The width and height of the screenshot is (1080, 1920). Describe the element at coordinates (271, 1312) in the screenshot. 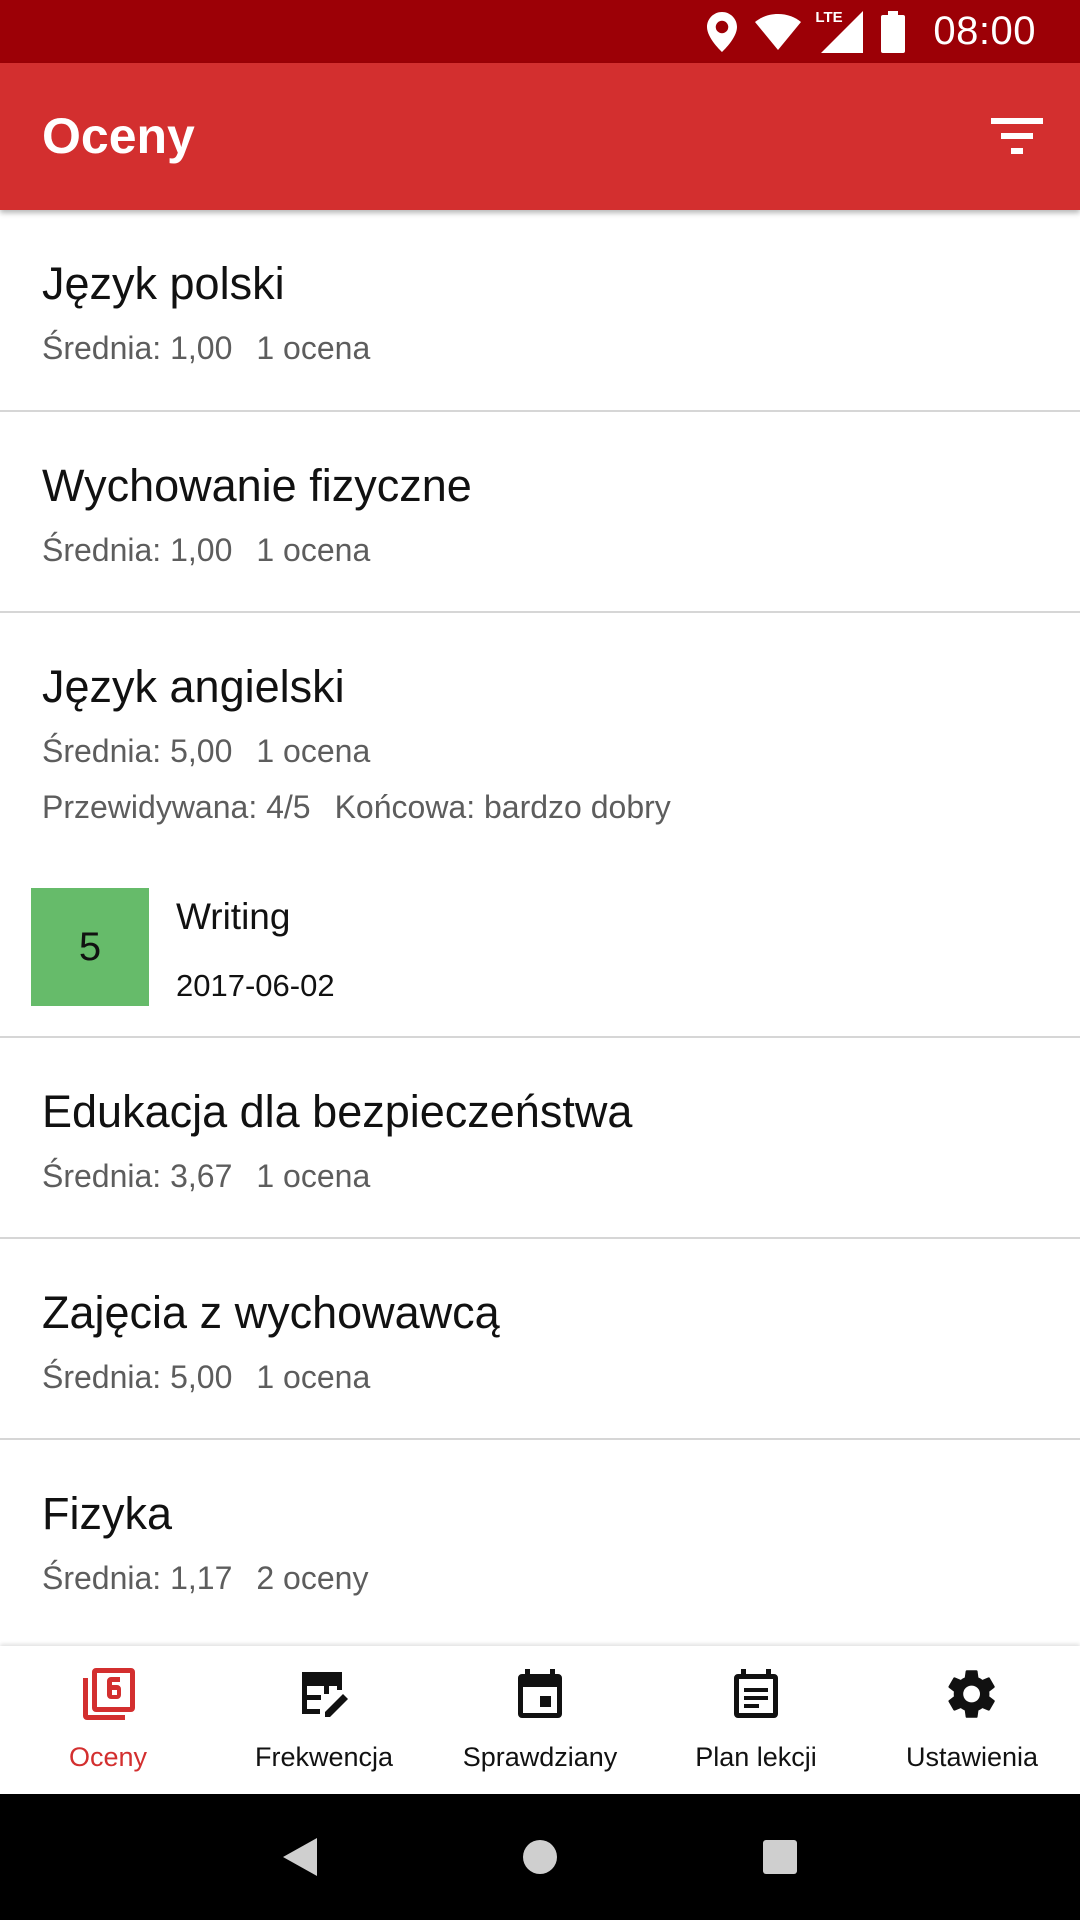

I see `subject-name: Zajęcia z wychowawcą` at that location.